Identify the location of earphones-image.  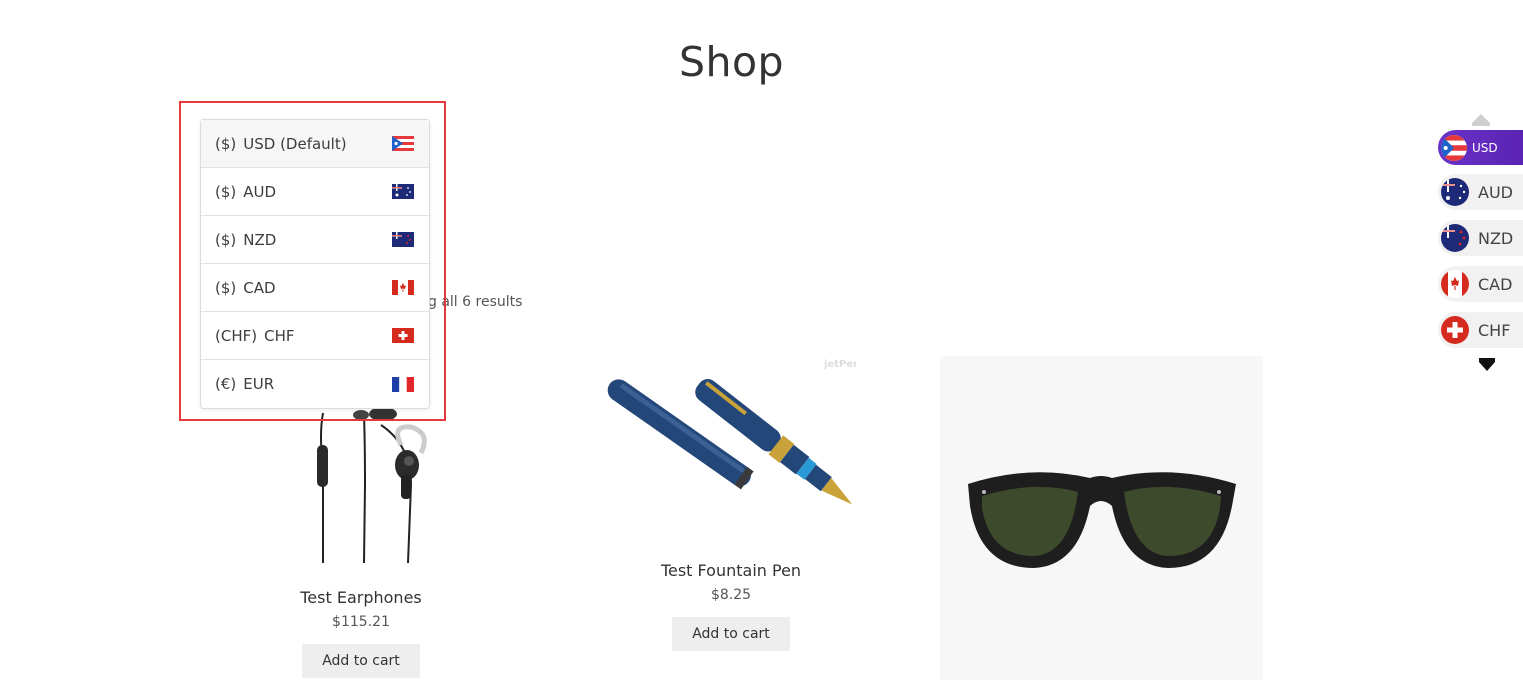
(361, 485).